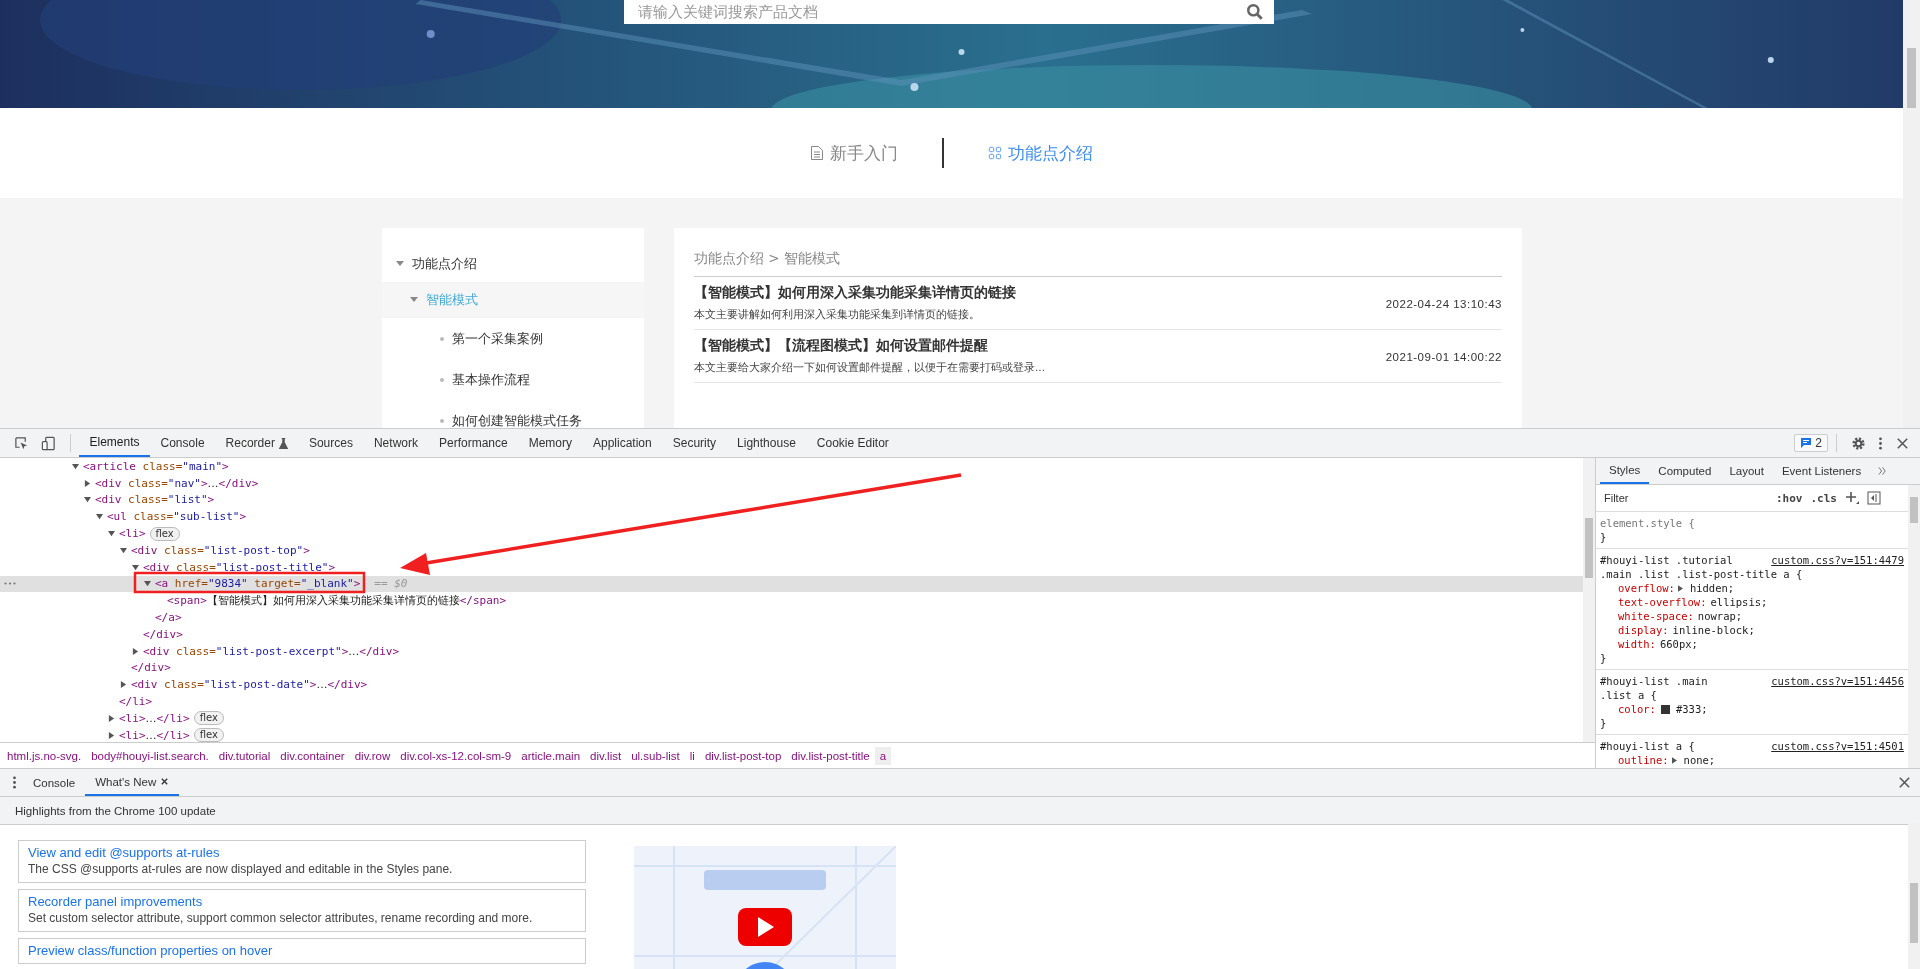  Describe the element at coordinates (168, 618) in the screenshot. I see `dom-node: </a>` at that location.